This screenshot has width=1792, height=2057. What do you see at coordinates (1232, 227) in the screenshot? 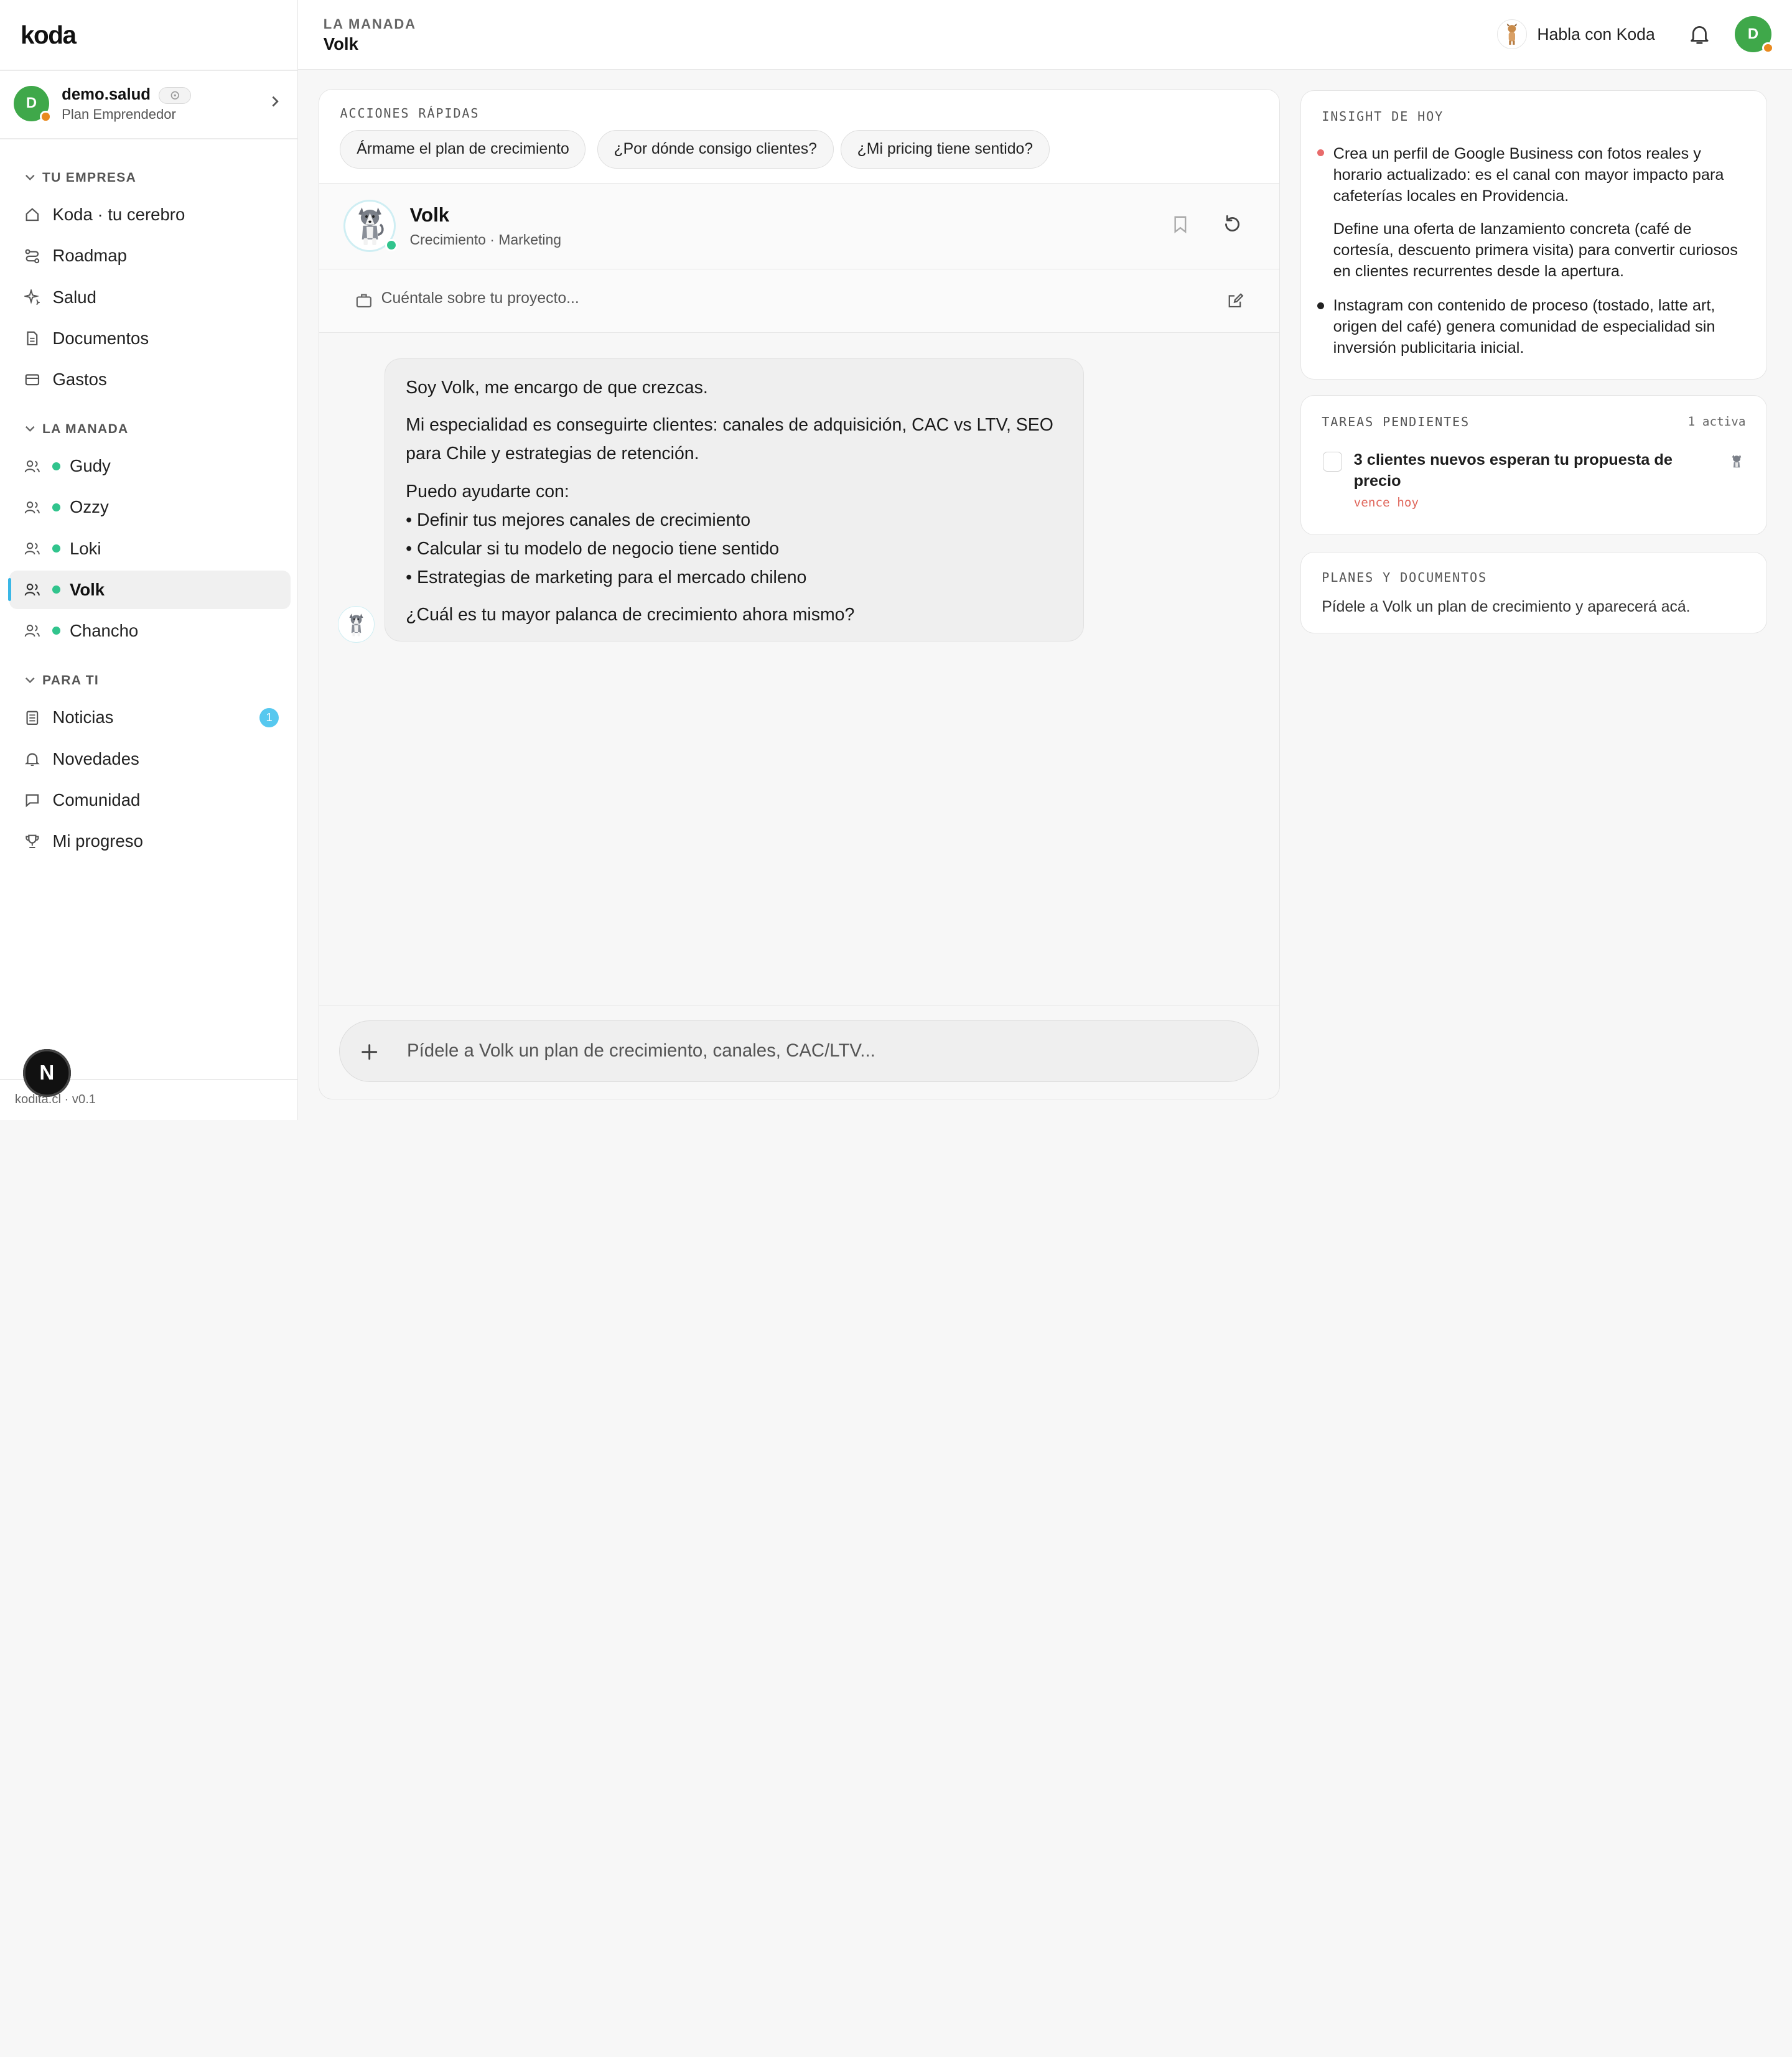
I see `reset-chat-icon` at bounding box center [1232, 227].